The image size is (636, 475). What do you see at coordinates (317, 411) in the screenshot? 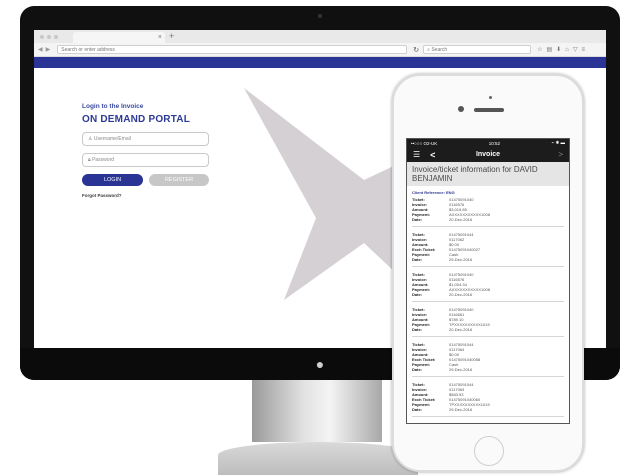
I see `monitor-stand` at bounding box center [317, 411].